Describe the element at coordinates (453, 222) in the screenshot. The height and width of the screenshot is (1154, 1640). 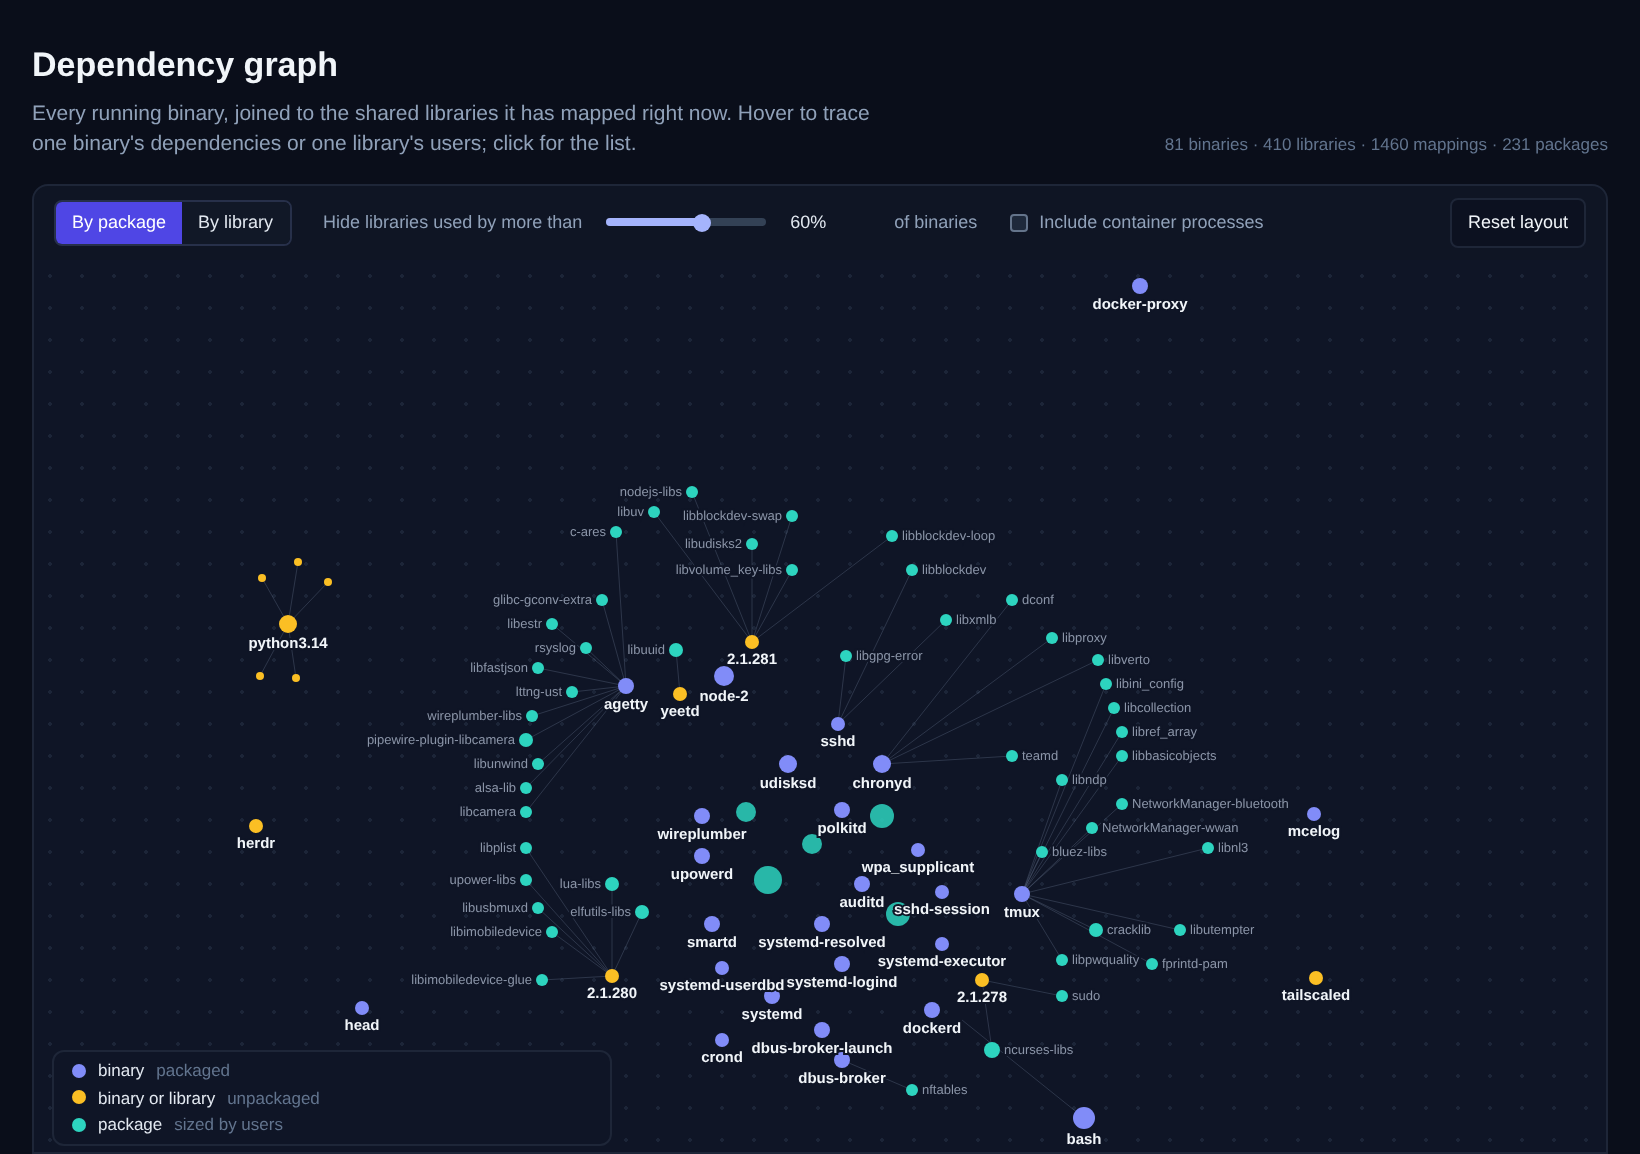
I see `threshold-label: Hide libraries used by more than` at that location.